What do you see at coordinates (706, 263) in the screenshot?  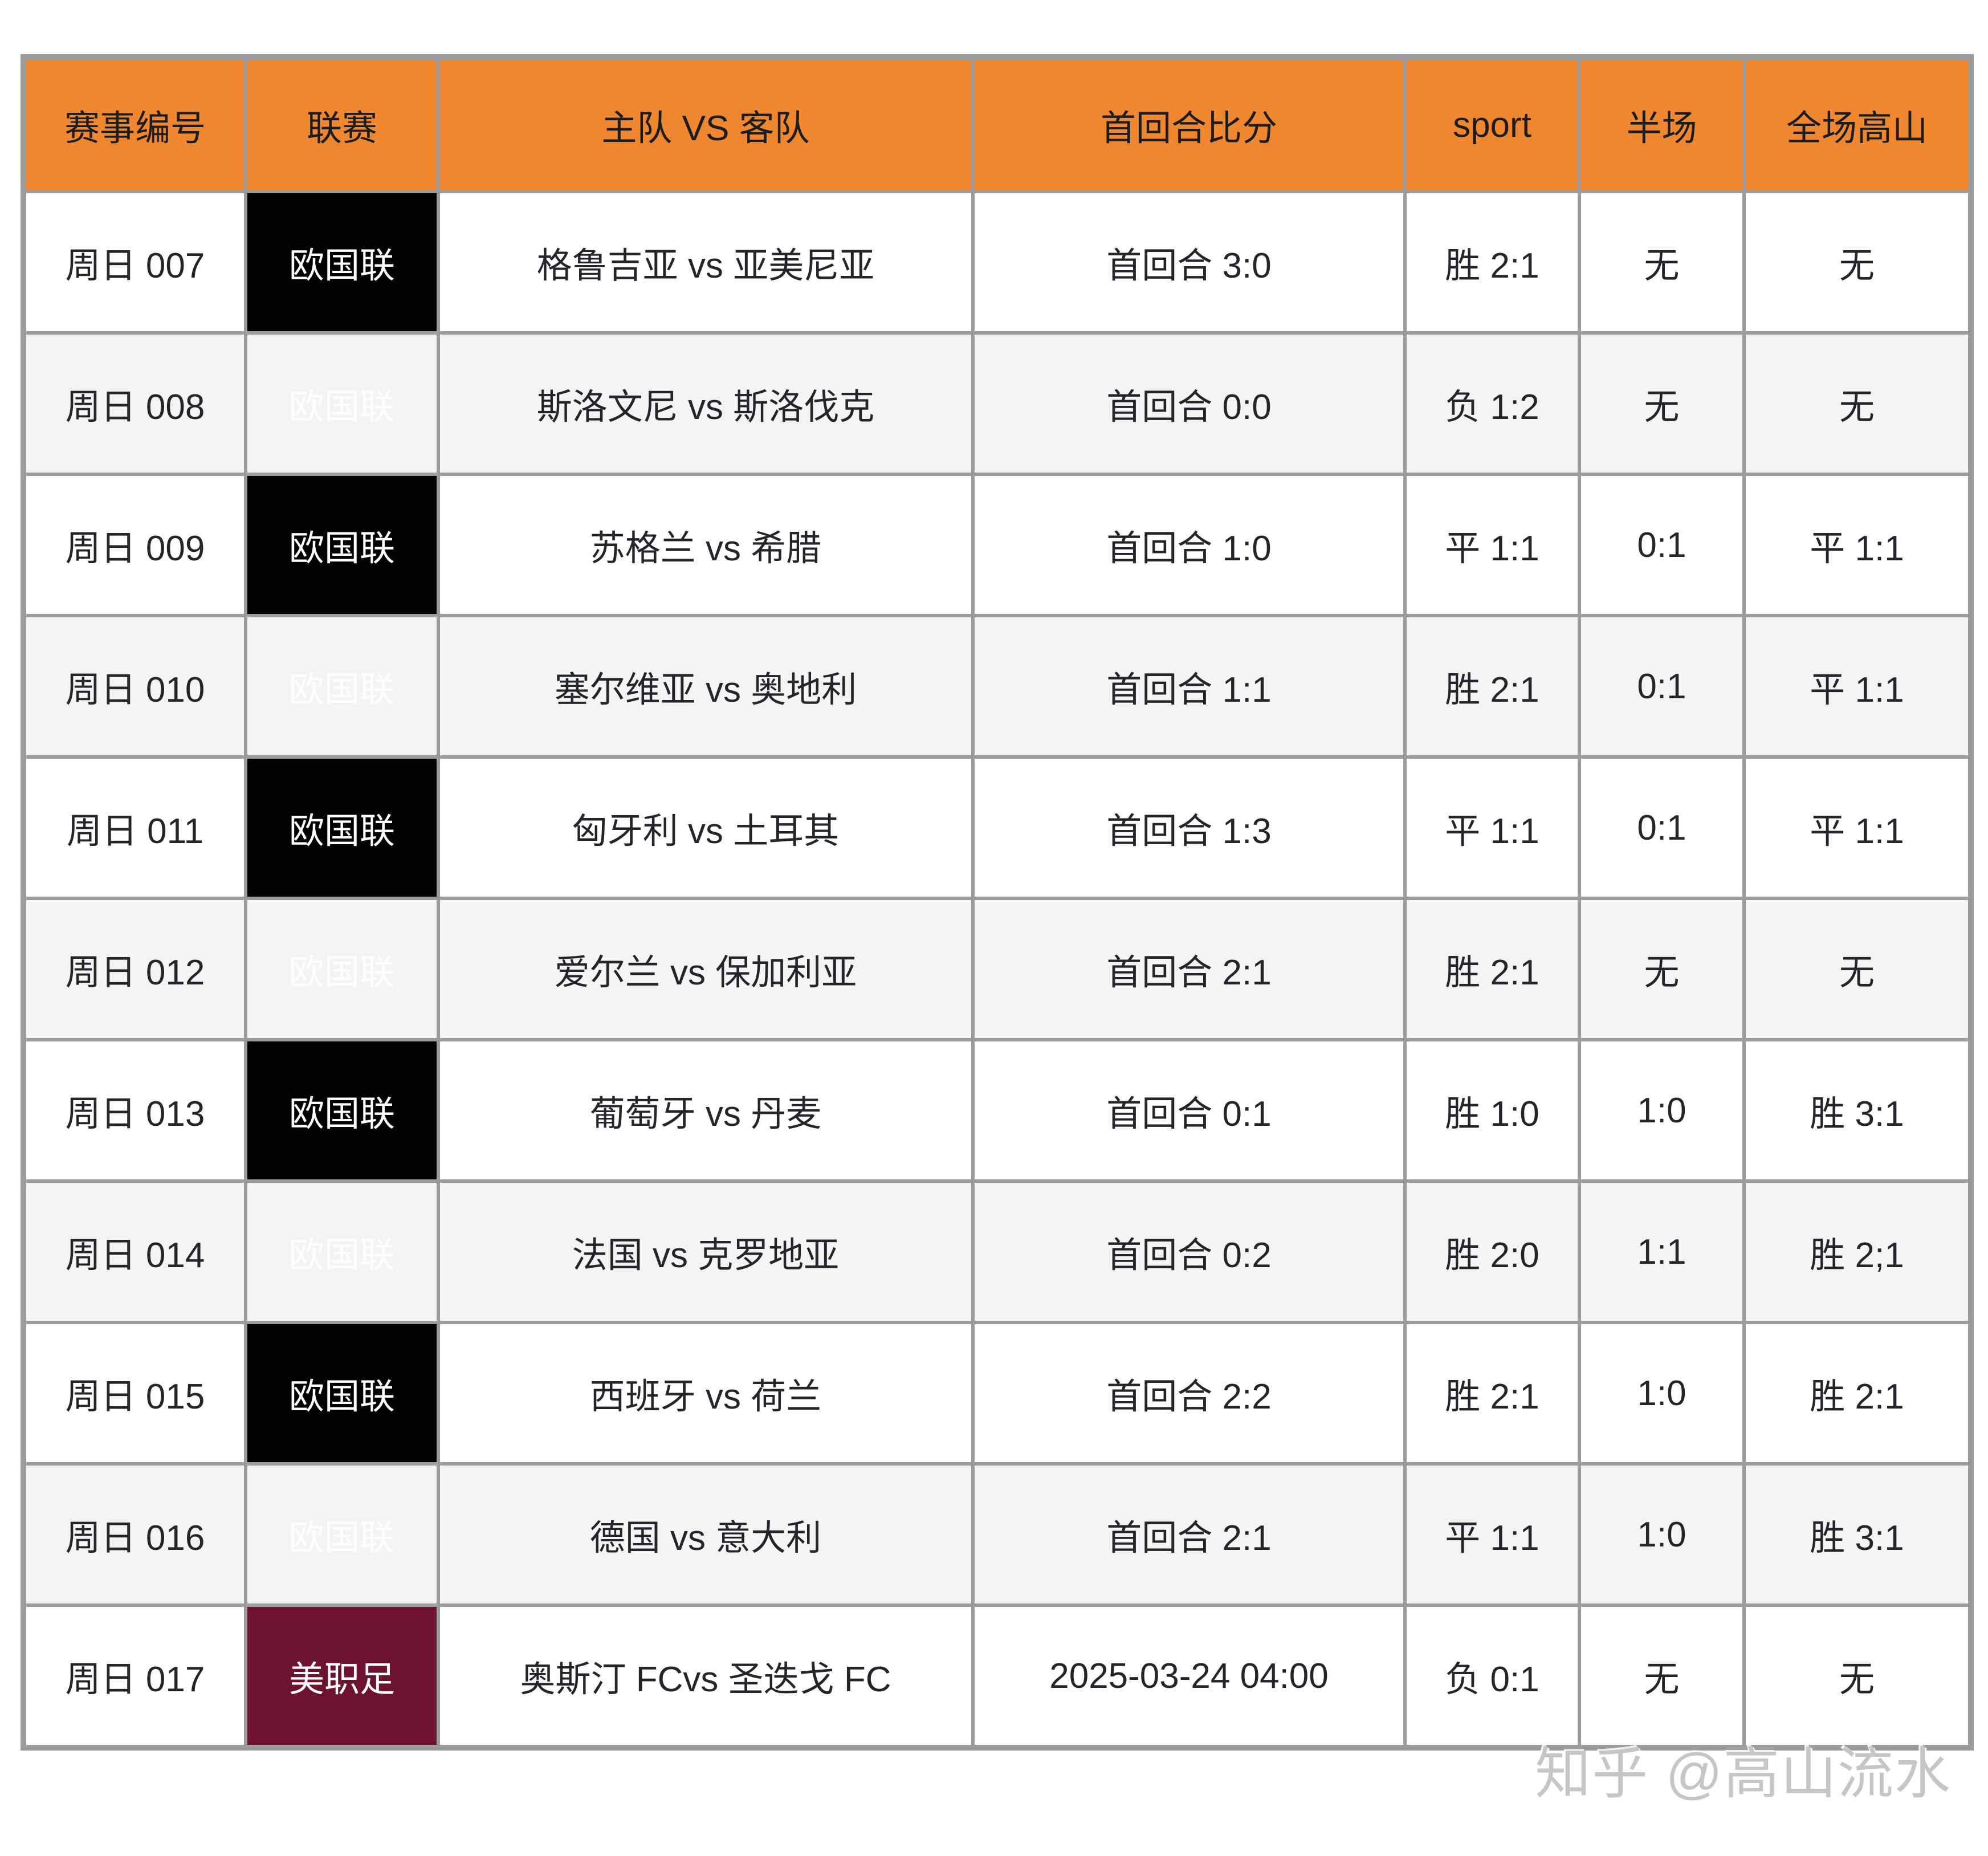 I see `cell-match: 格鲁吉亚 vs 亚美尼亚` at bounding box center [706, 263].